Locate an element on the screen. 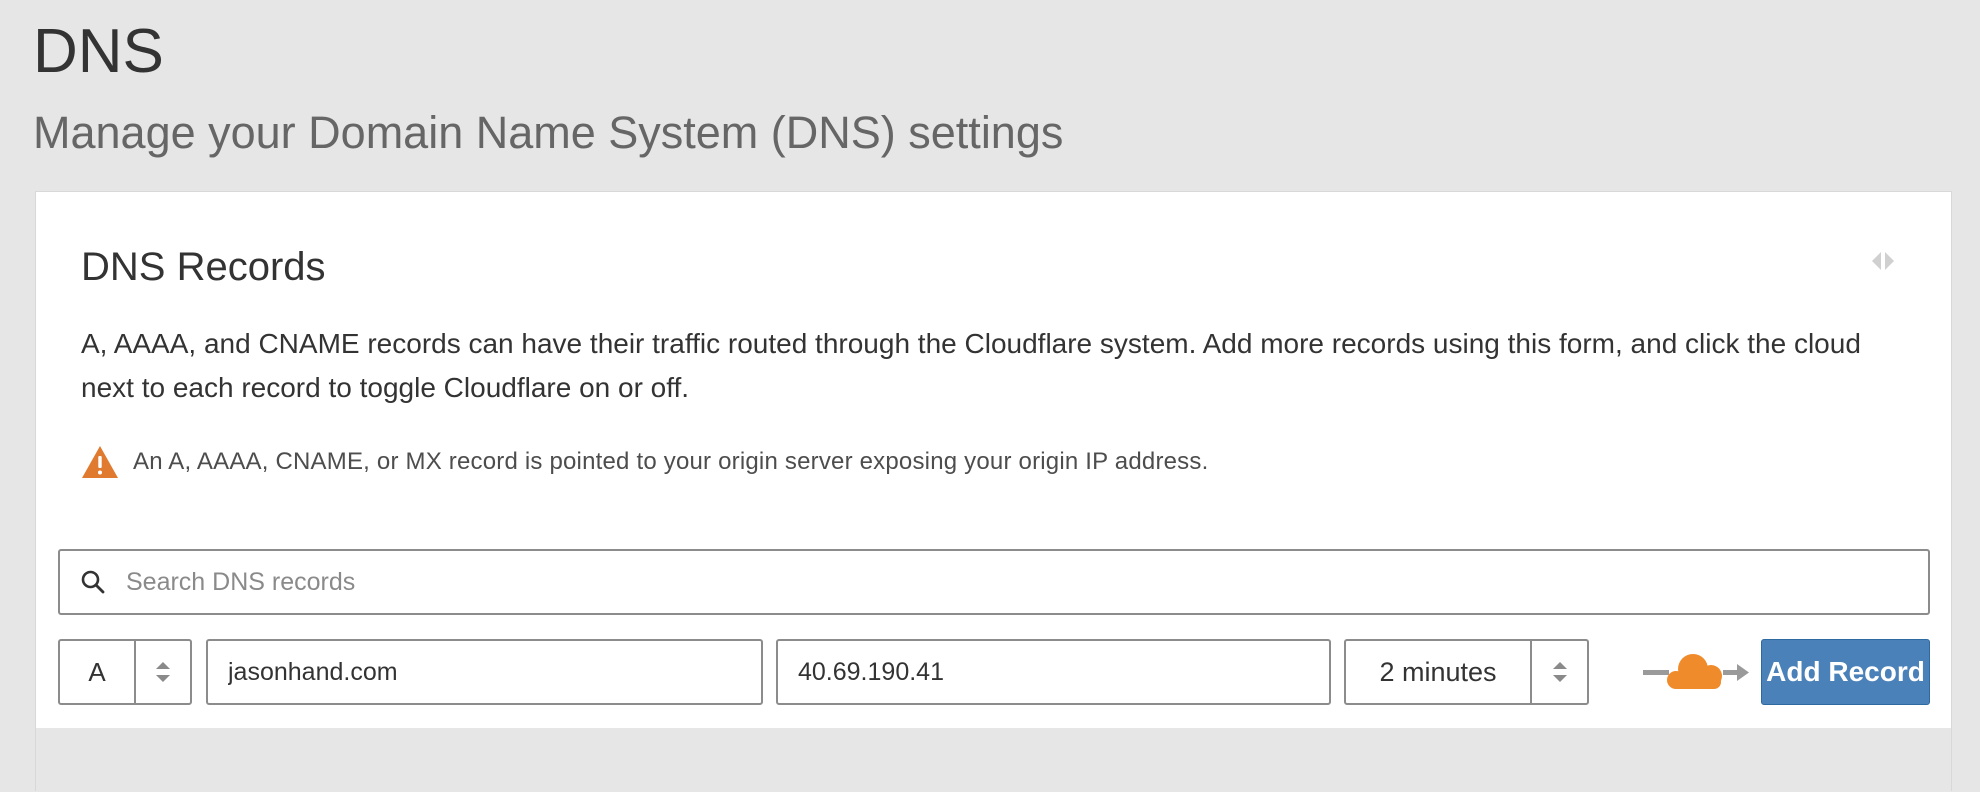  search-icon is located at coordinates (93, 582).